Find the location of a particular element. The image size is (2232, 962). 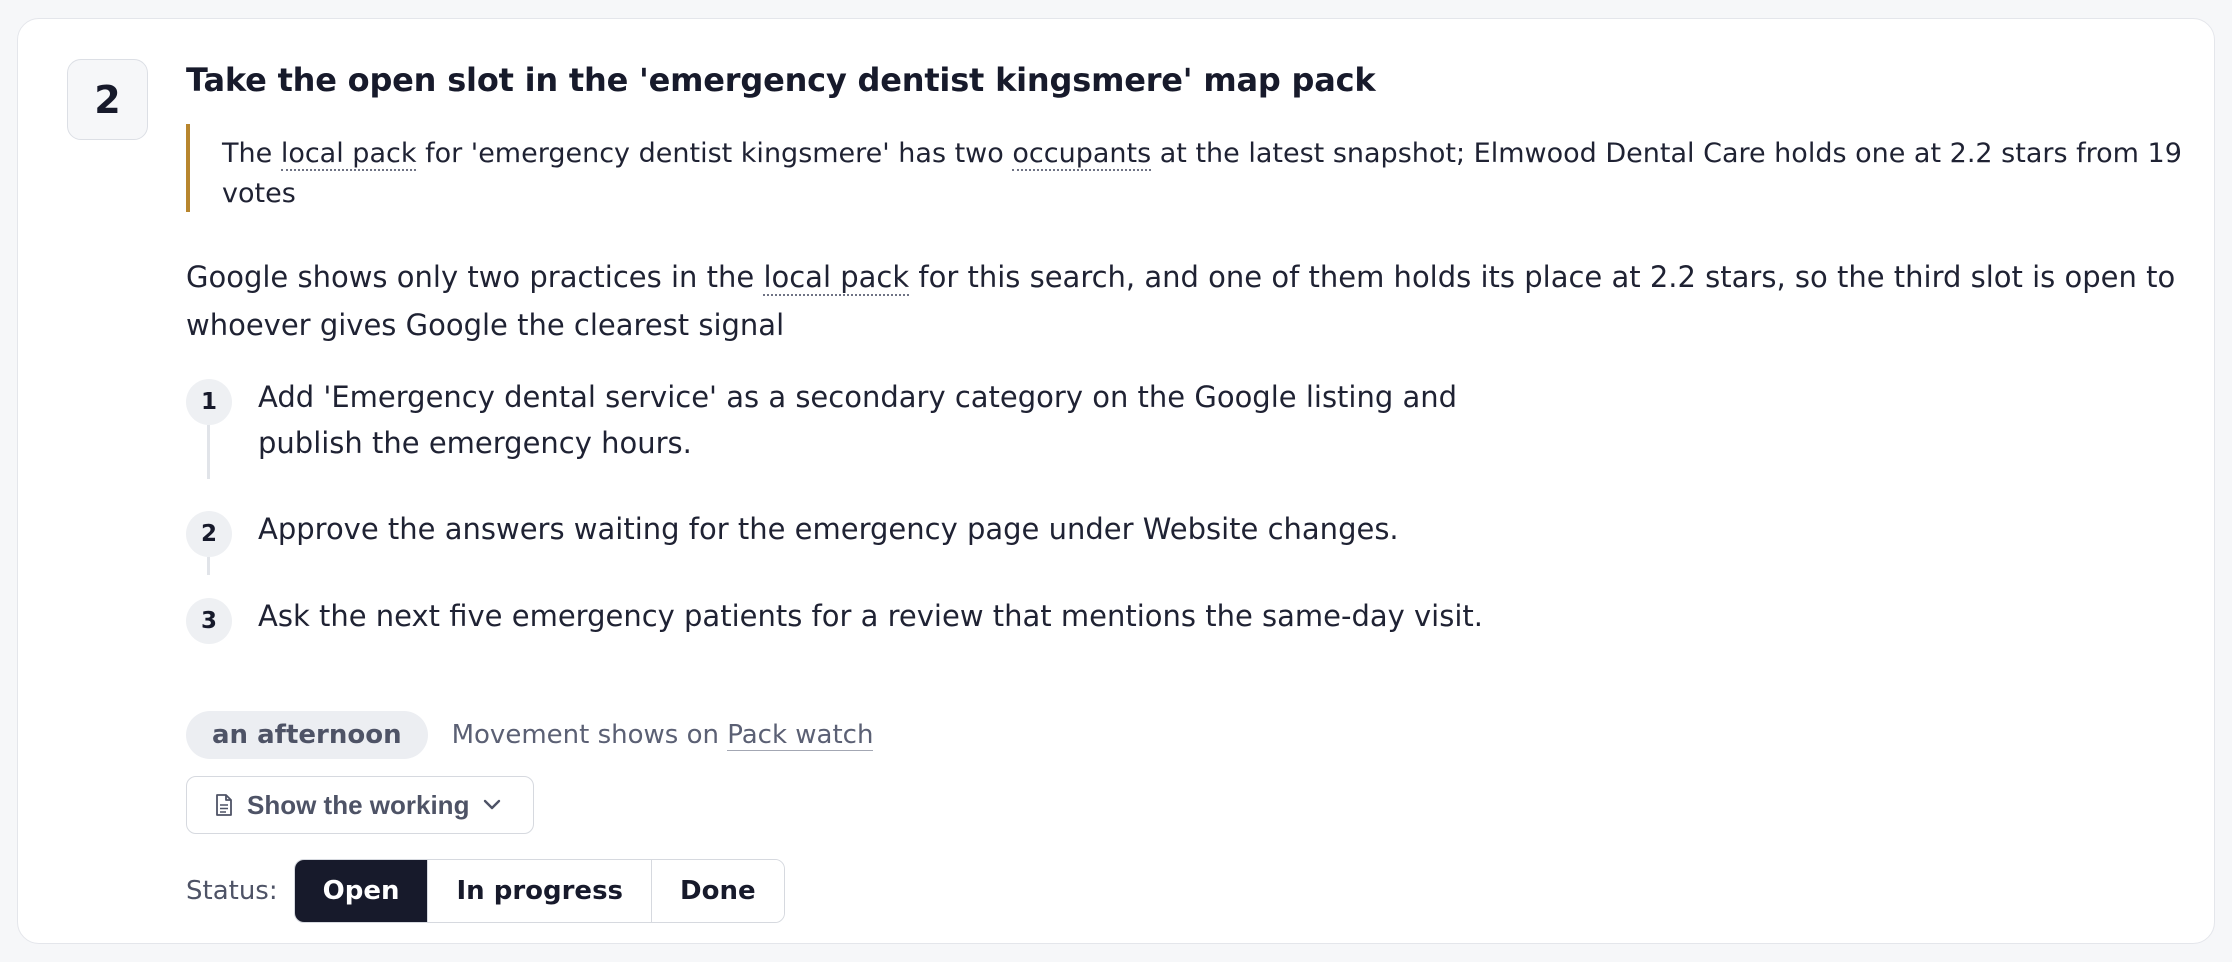

status-segmented-control: Open In progress Done is located at coordinates (539, 891).